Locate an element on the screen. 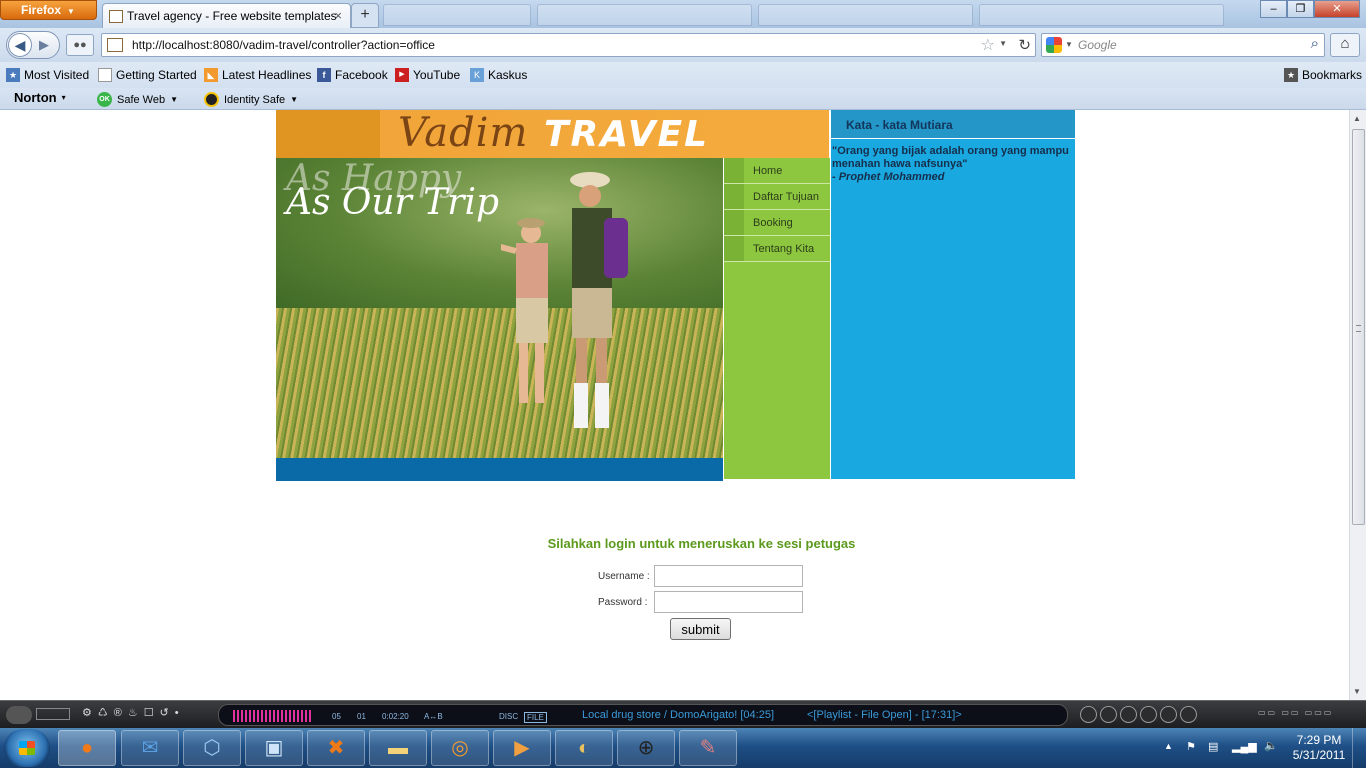 The width and height of the screenshot is (1366, 768). minimize-icon: ‒ is located at coordinates (1273, 9).